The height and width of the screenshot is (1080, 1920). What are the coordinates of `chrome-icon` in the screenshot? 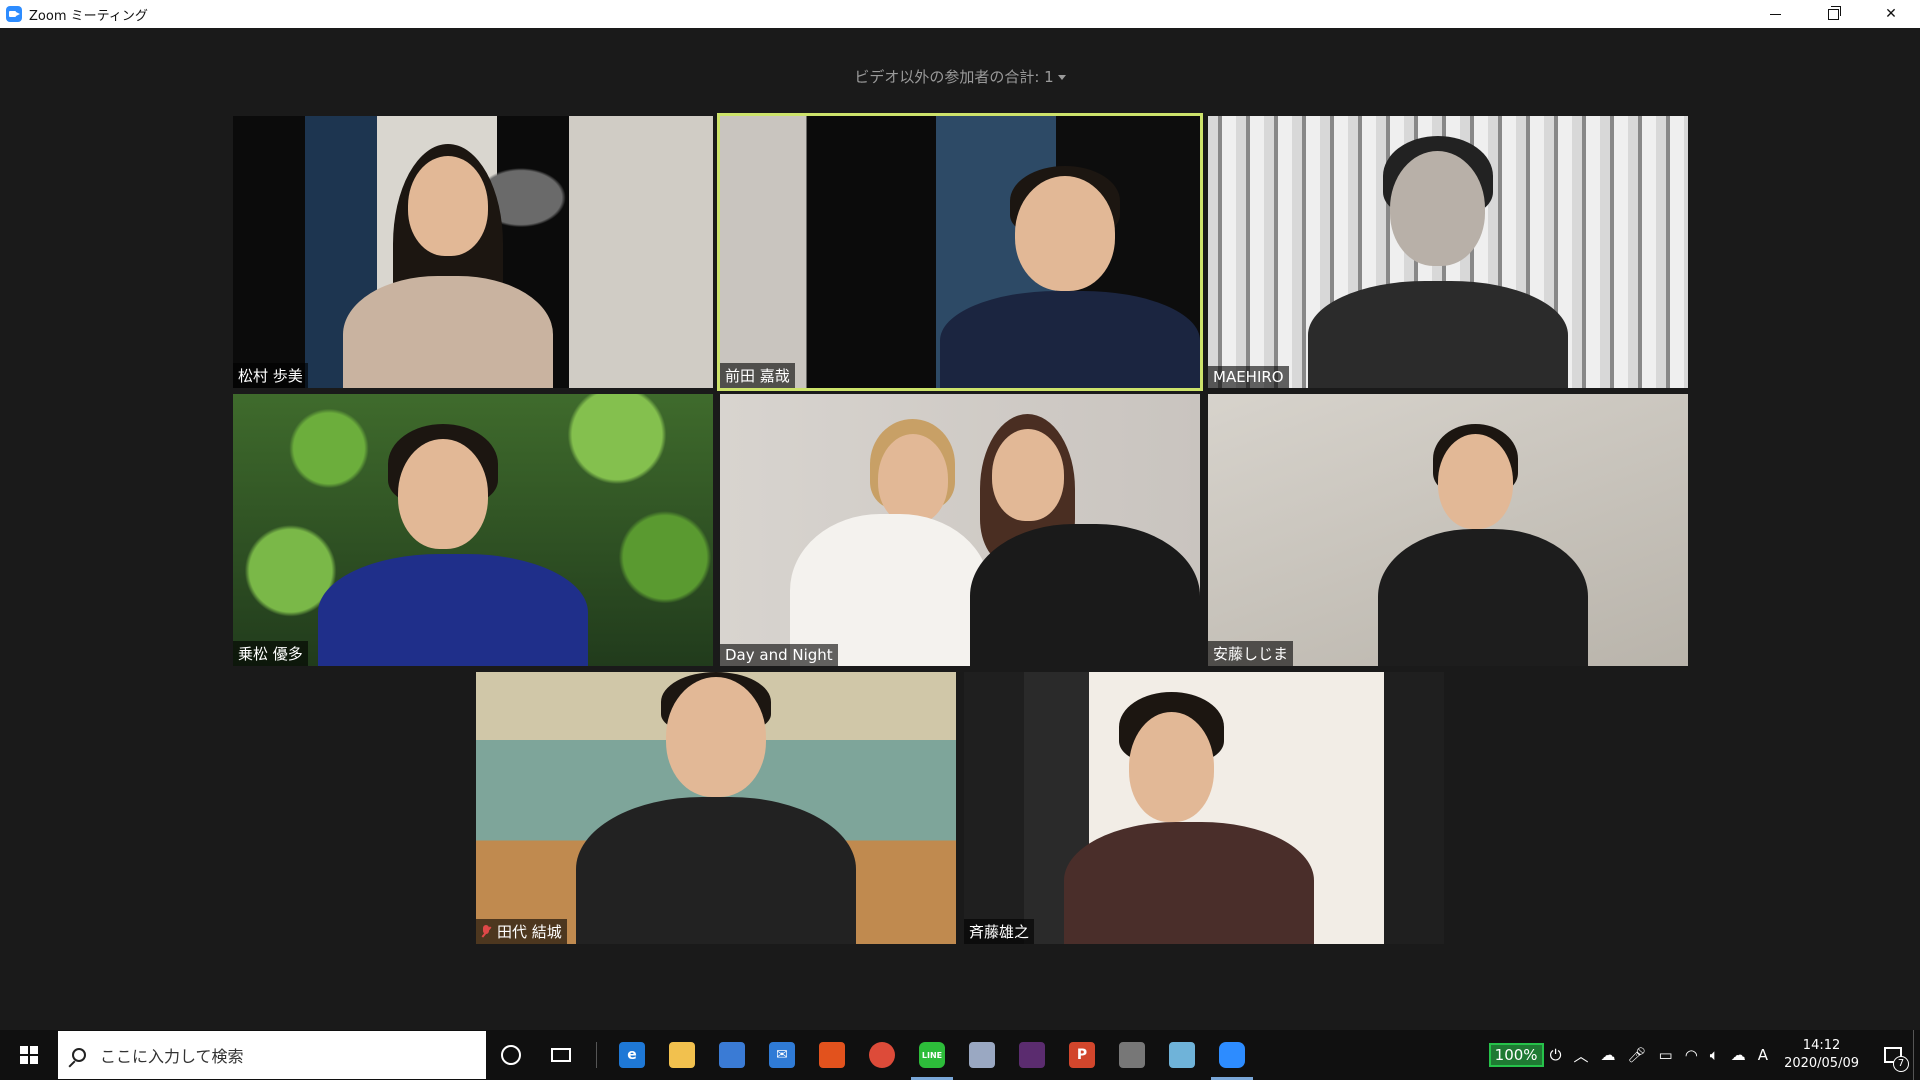 It's located at (882, 1055).